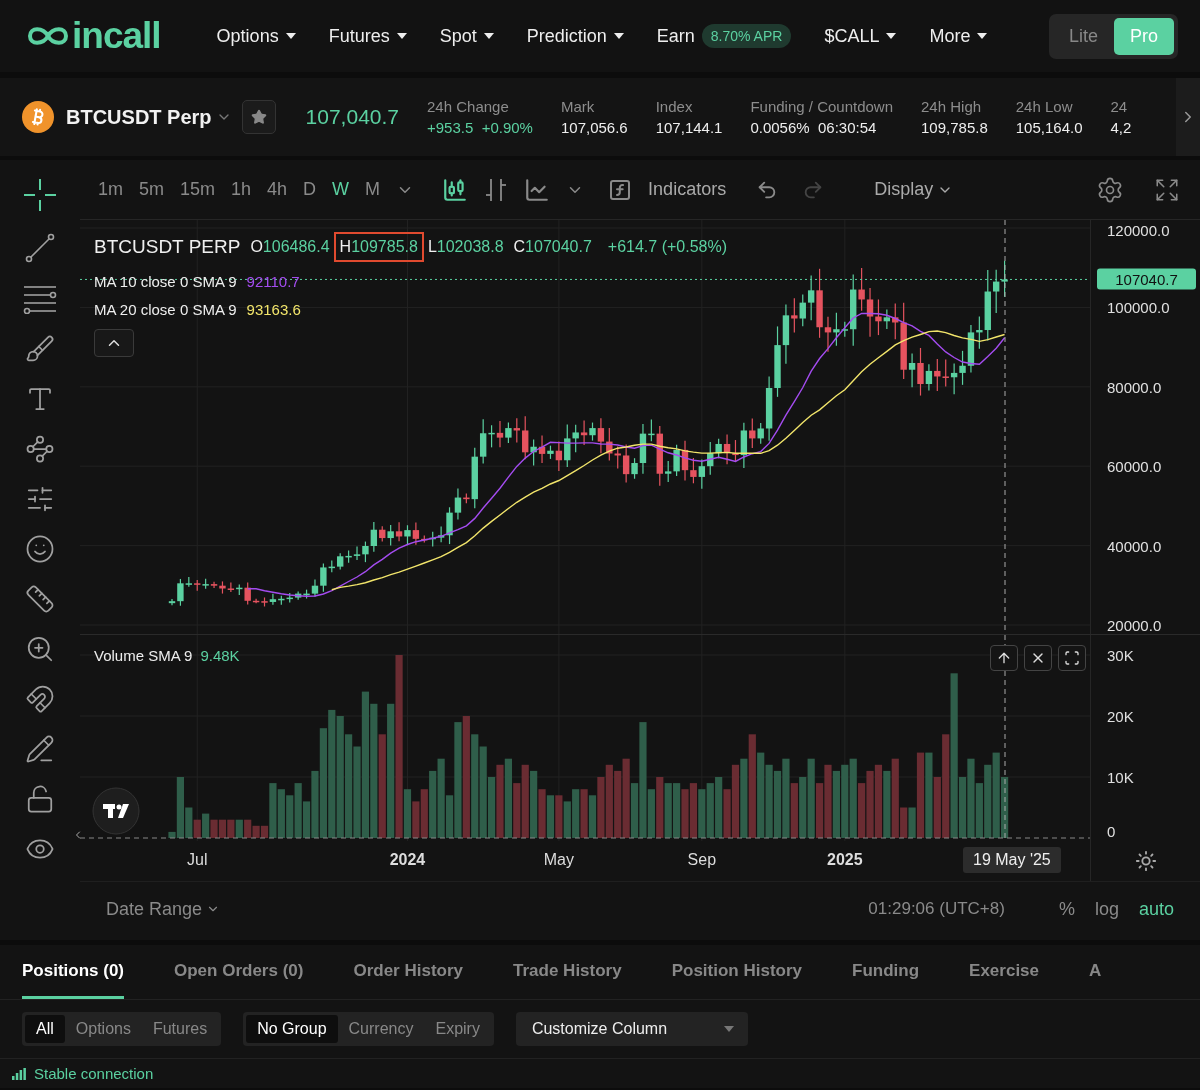 The image size is (1200, 1090). What do you see at coordinates (1083, 36) in the screenshot?
I see `mode-option: Lite` at bounding box center [1083, 36].